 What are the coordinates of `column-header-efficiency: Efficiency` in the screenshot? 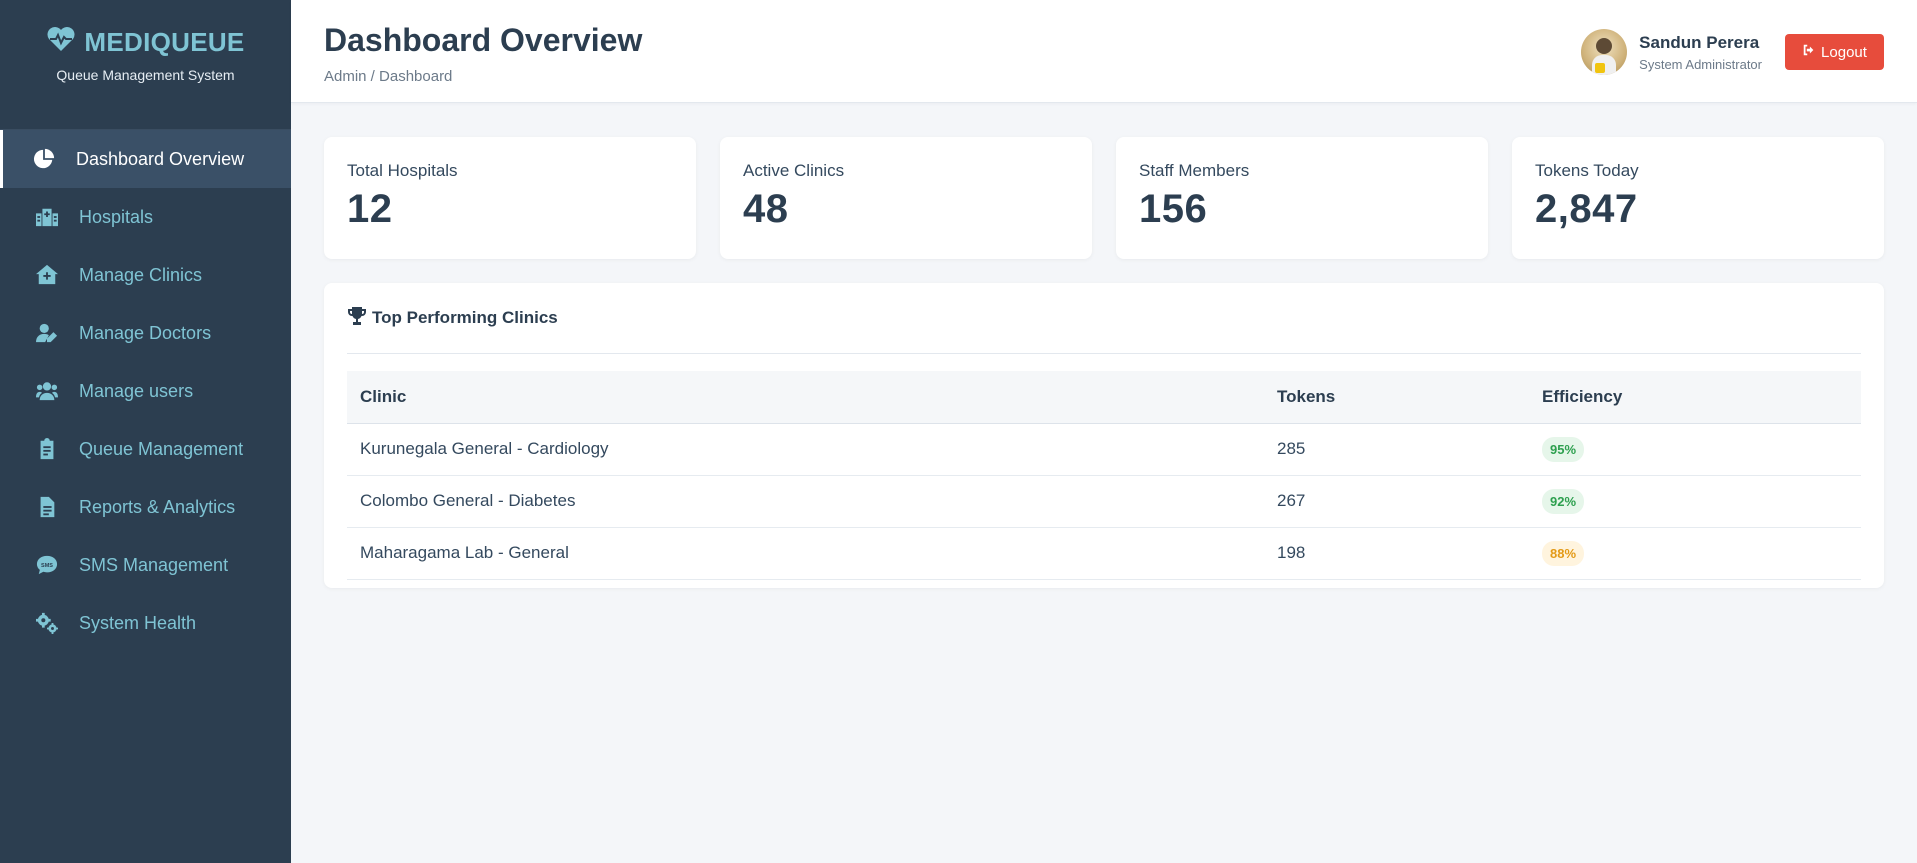 It's located at (1695, 397).